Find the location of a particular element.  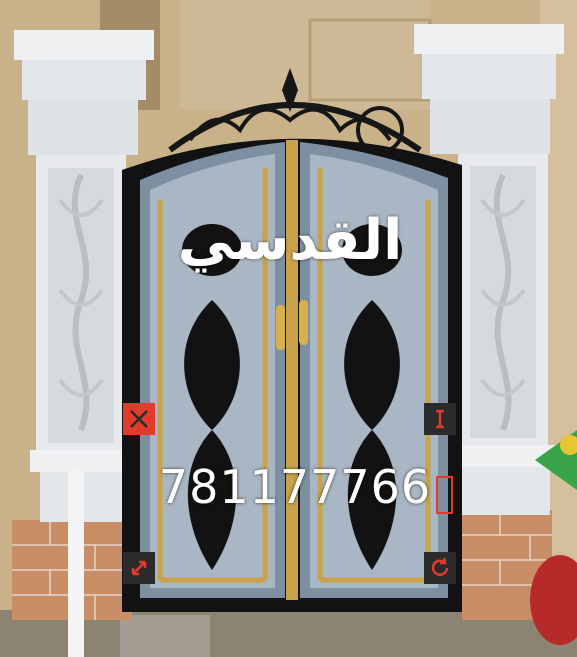

close-glyph is located at coordinates (139, 419).